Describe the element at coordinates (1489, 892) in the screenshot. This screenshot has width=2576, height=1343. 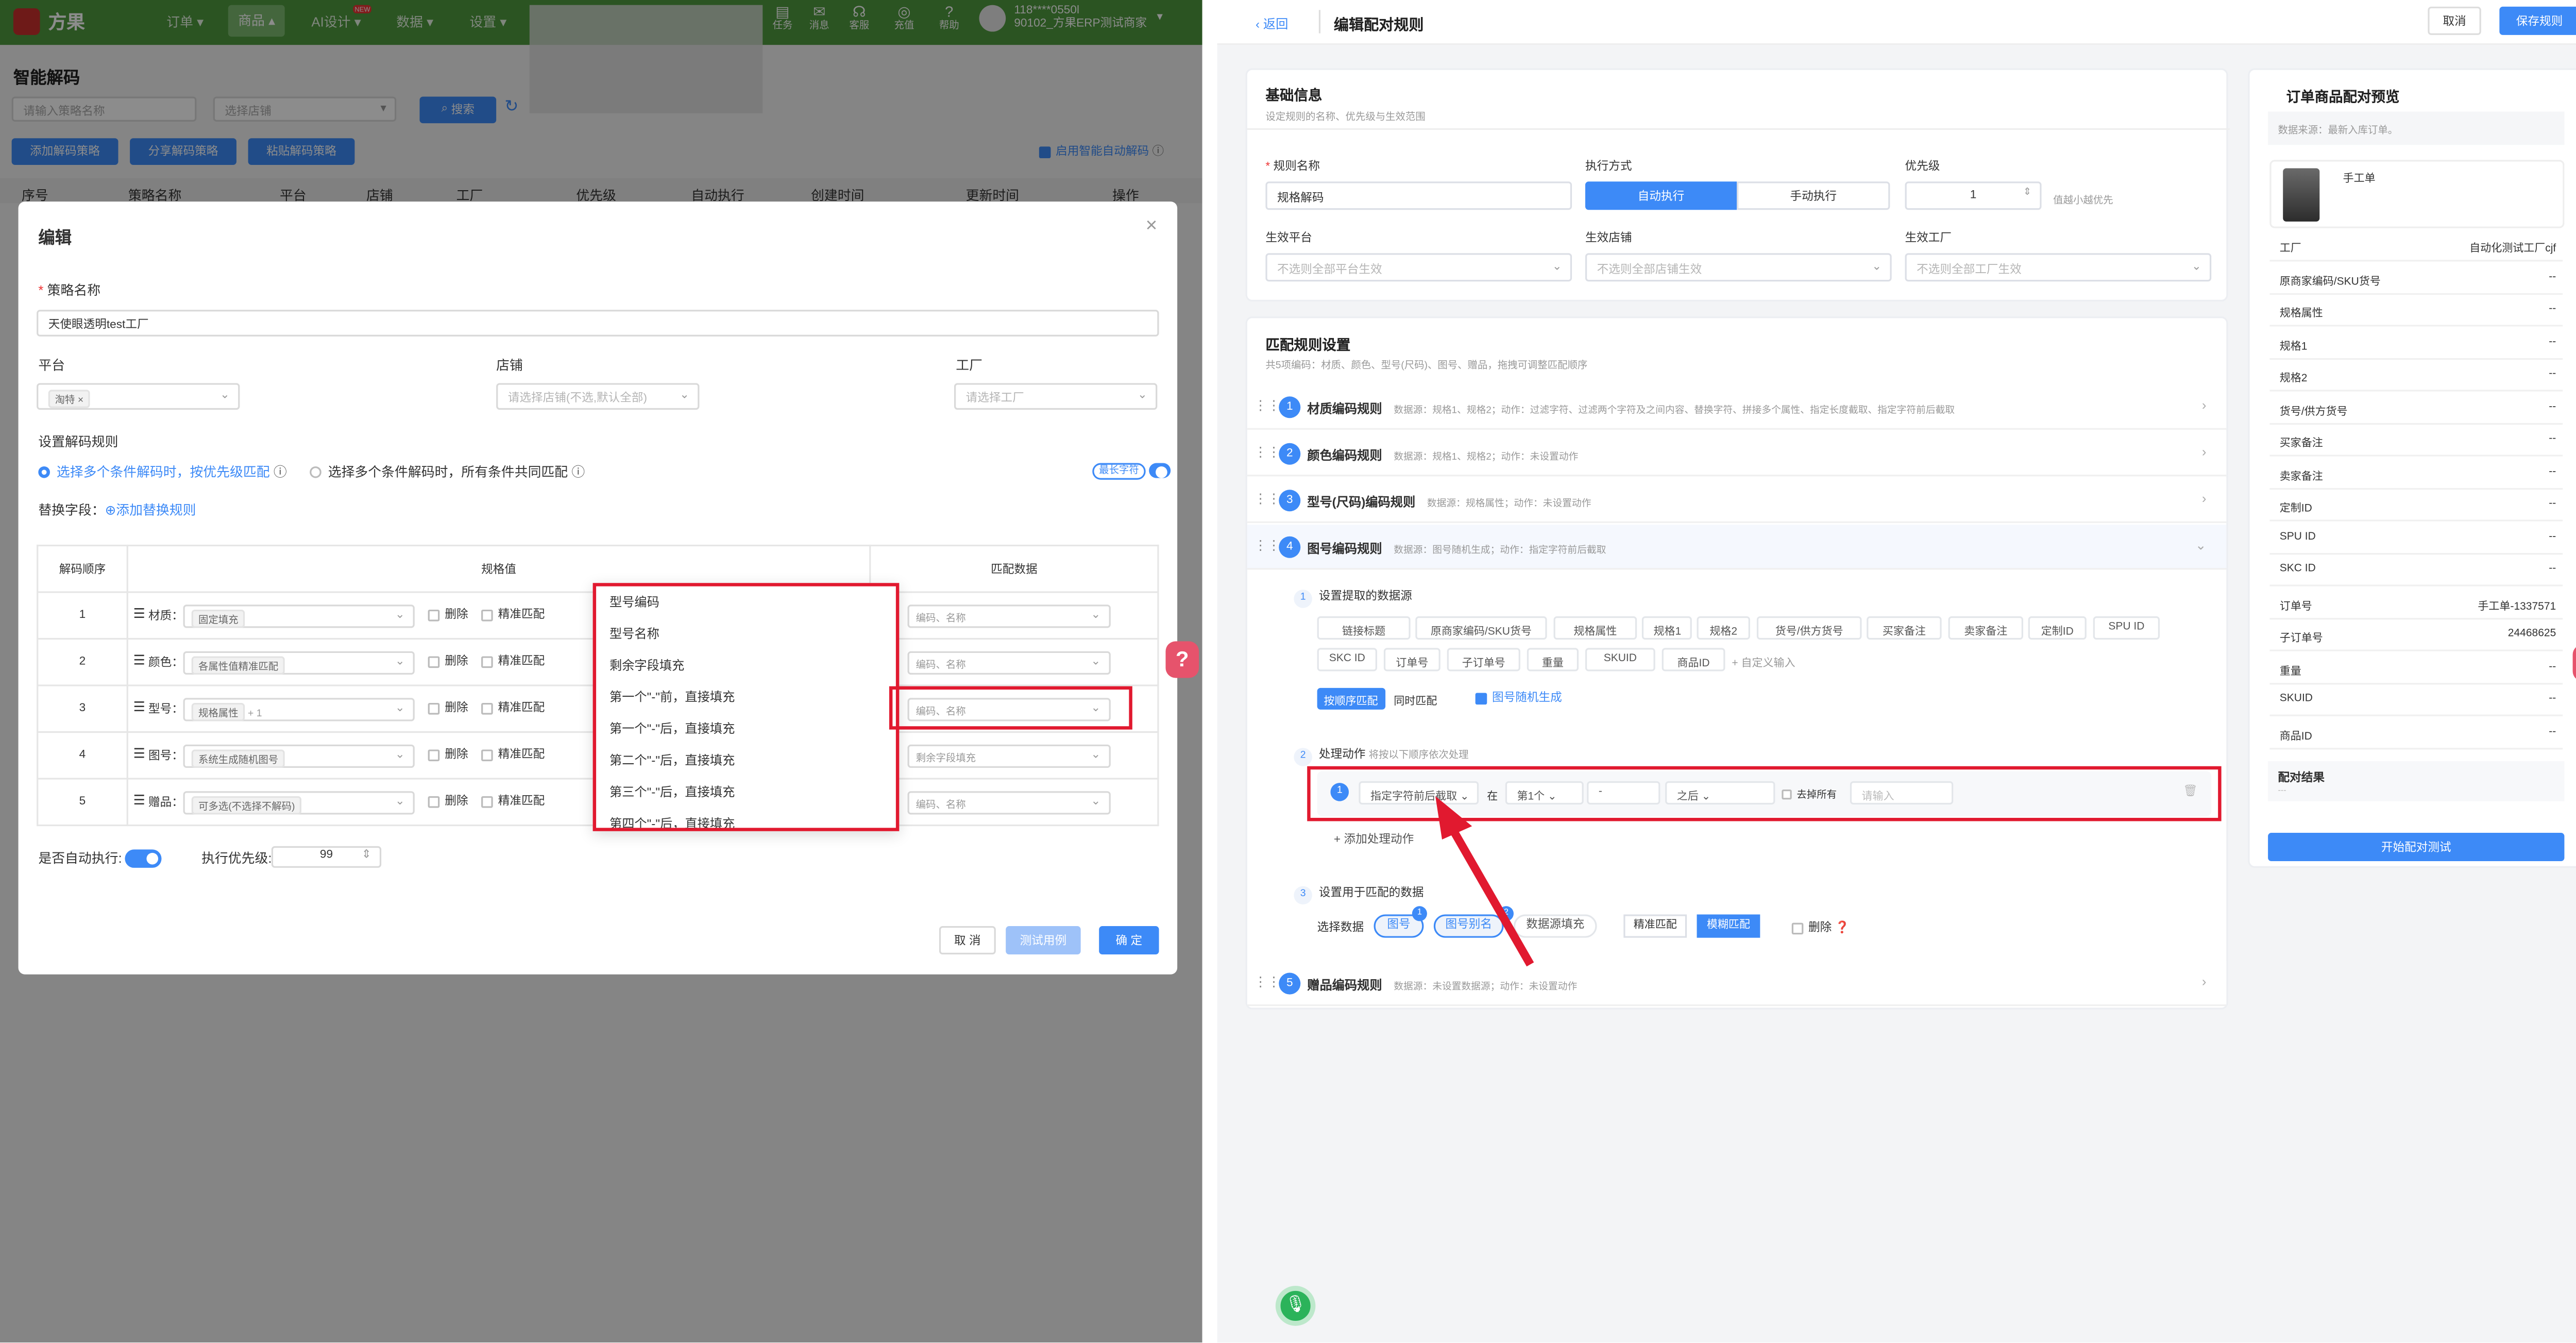
I see `arrow-shaft` at that location.